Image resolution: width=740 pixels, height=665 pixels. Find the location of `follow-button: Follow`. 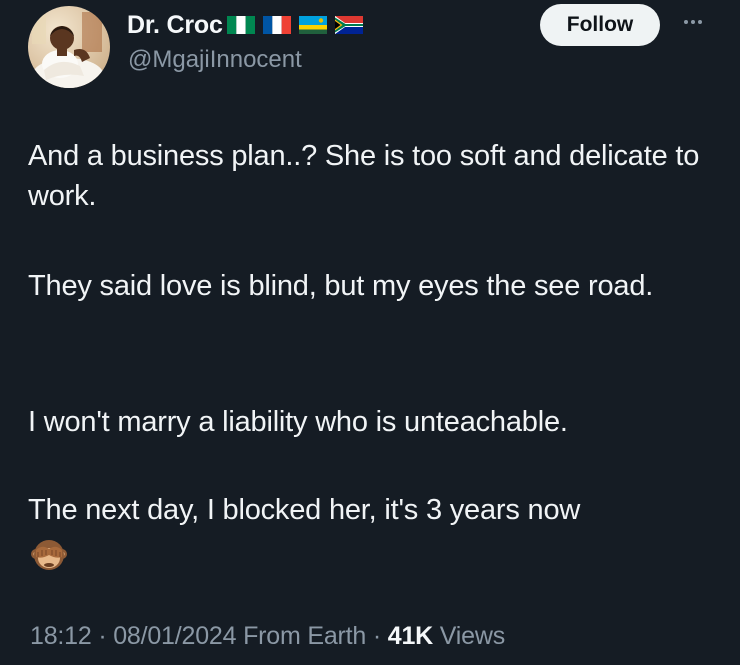

follow-button: Follow is located at coordinates (600, 25).